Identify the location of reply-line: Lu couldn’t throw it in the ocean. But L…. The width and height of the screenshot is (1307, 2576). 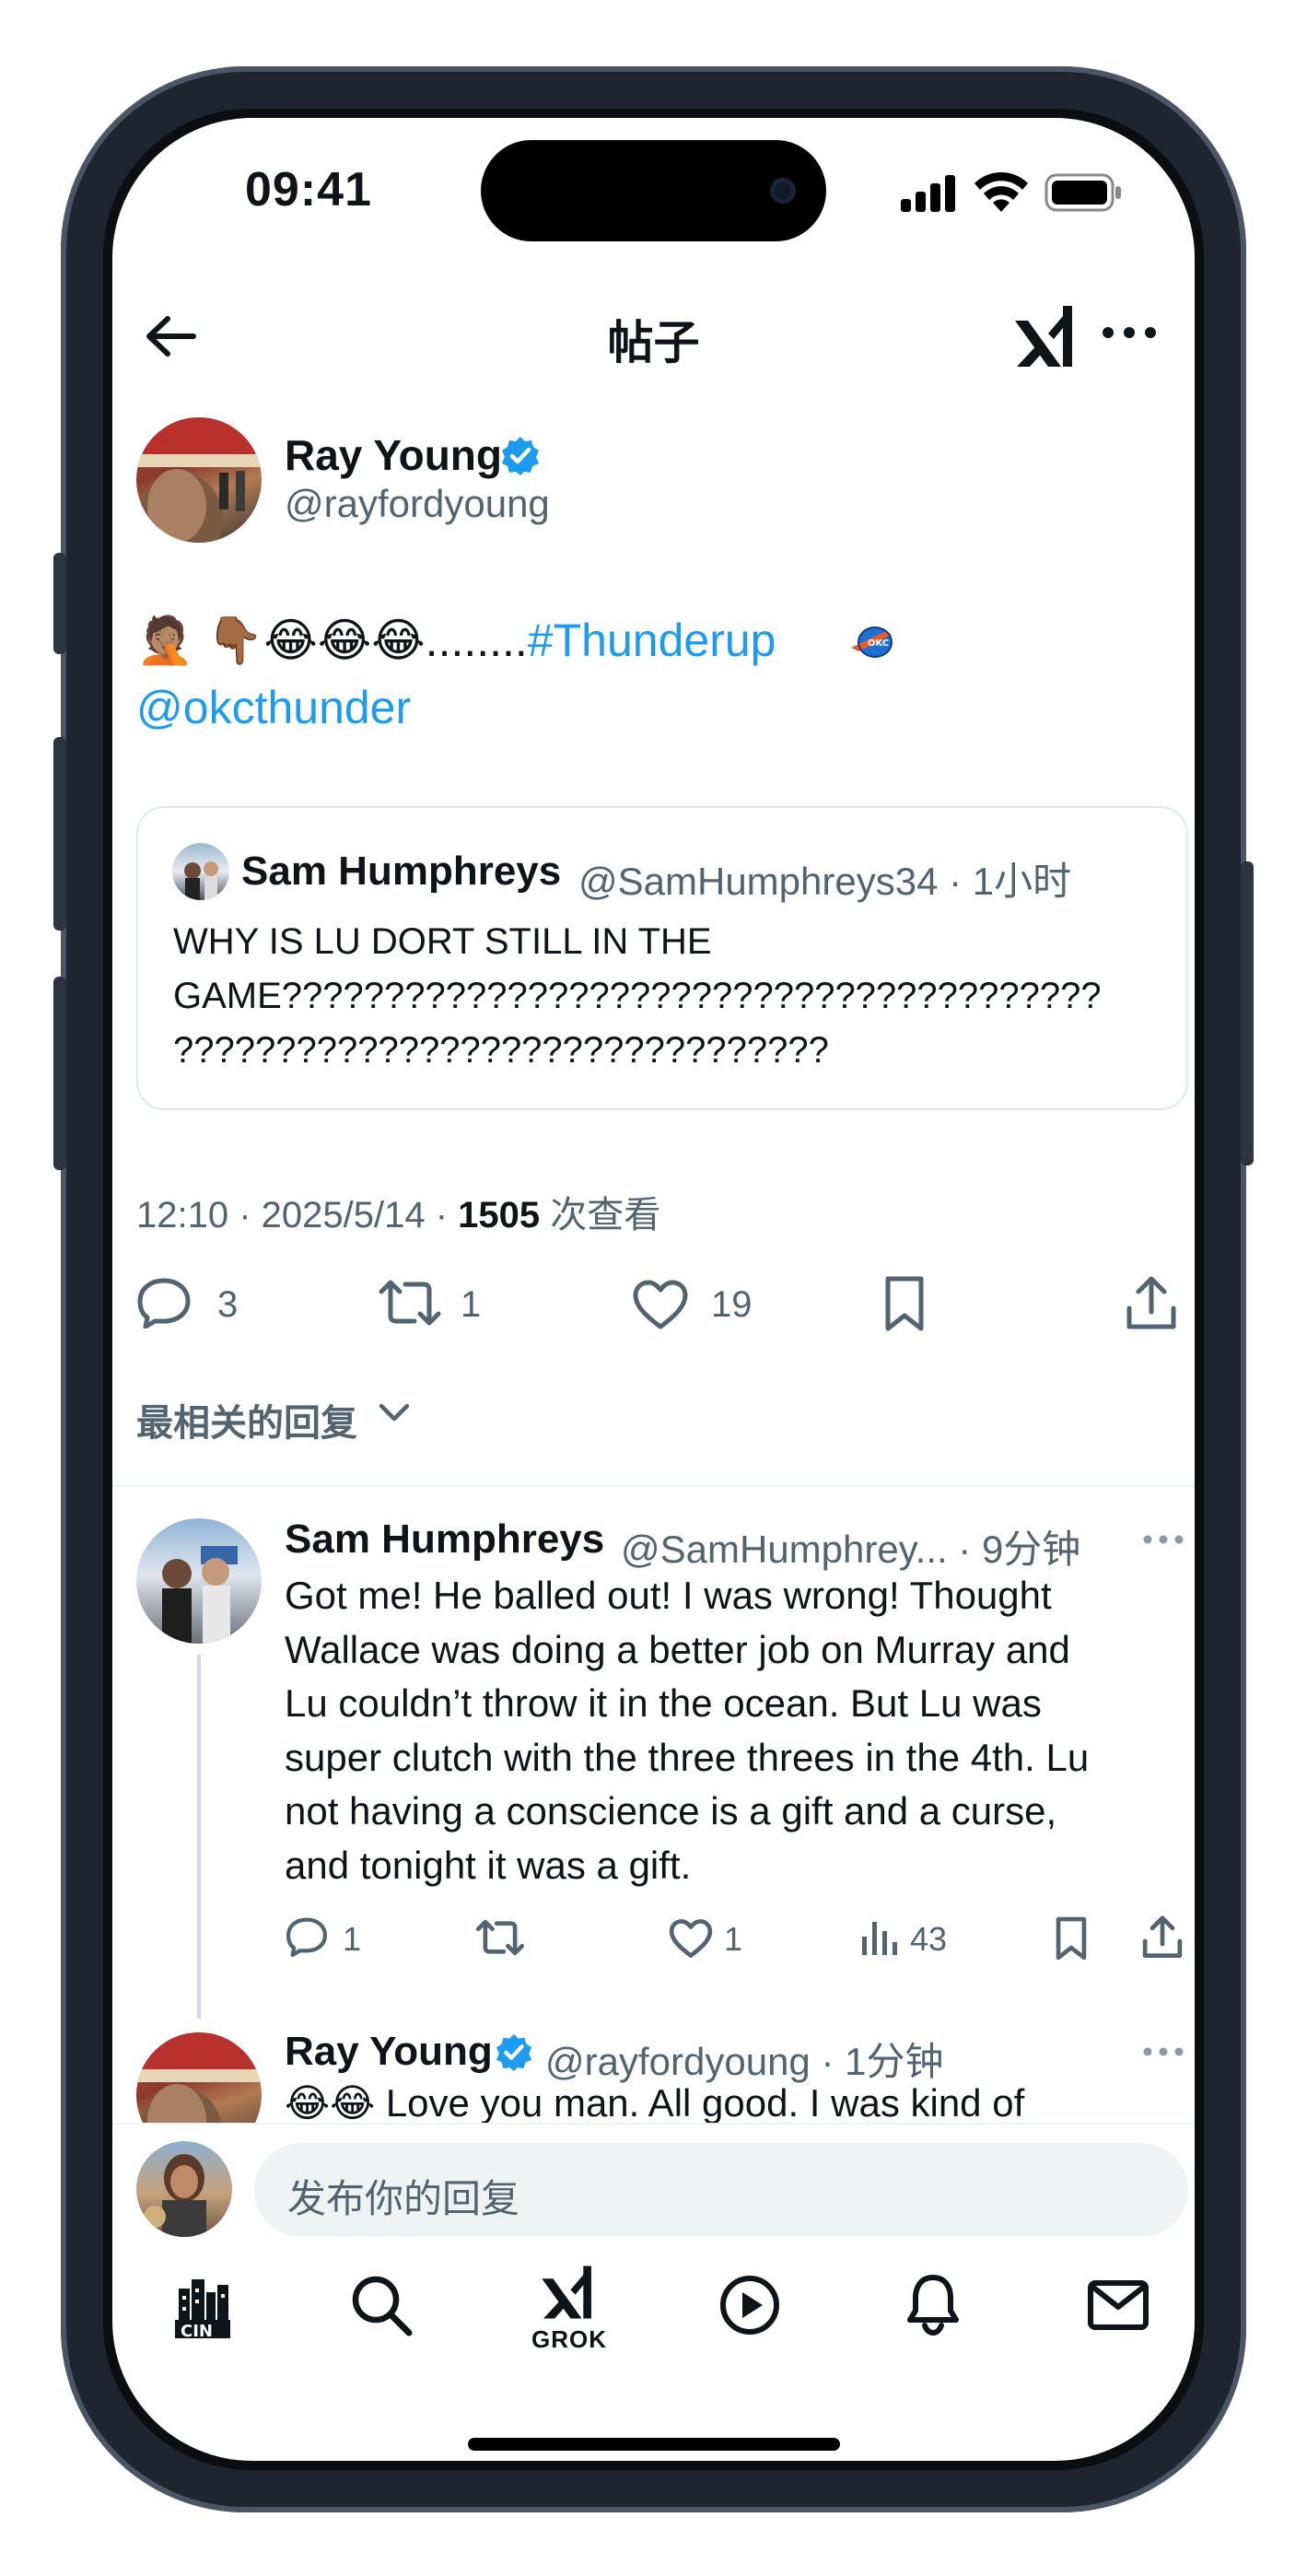
(664, 1703).